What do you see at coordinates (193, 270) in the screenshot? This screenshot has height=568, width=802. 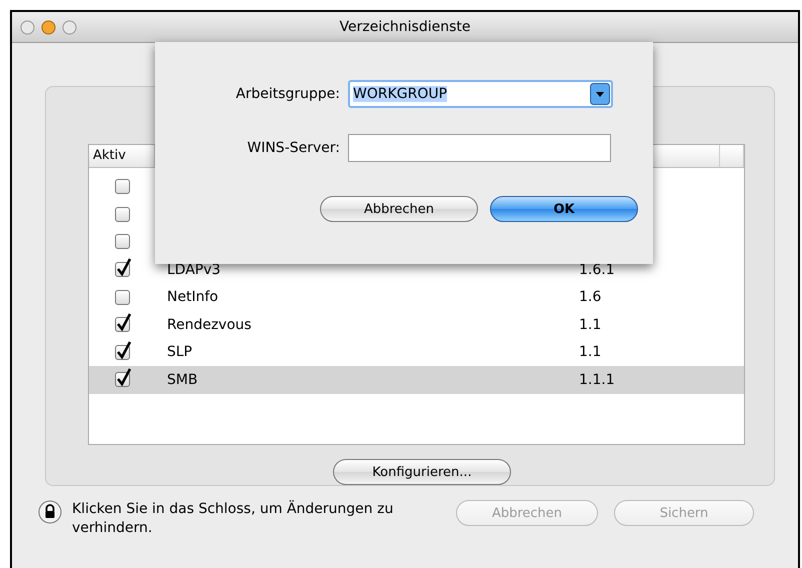 I see `name-cell-text: LDAPv3` at bounding box center [193, 270].